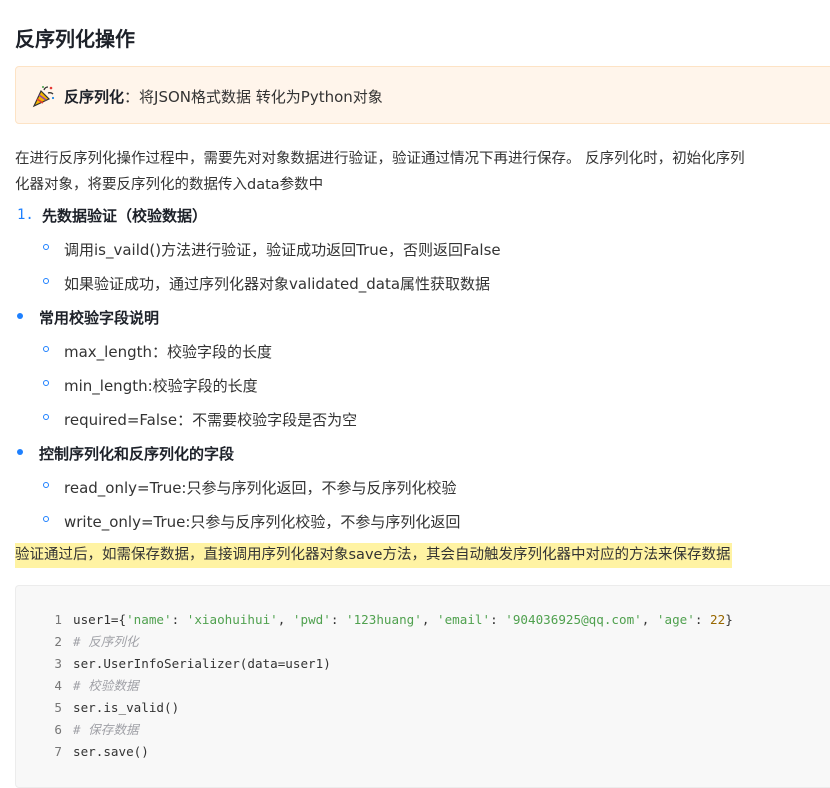 Image resolution: width=830 pixels, height=788 pixels. Describe the element at coordinates (282, 250) in the screenshot. I see `list-item: 调用is_vaild()方法进行验证，验证成功返回True，否则返回False` at that location.